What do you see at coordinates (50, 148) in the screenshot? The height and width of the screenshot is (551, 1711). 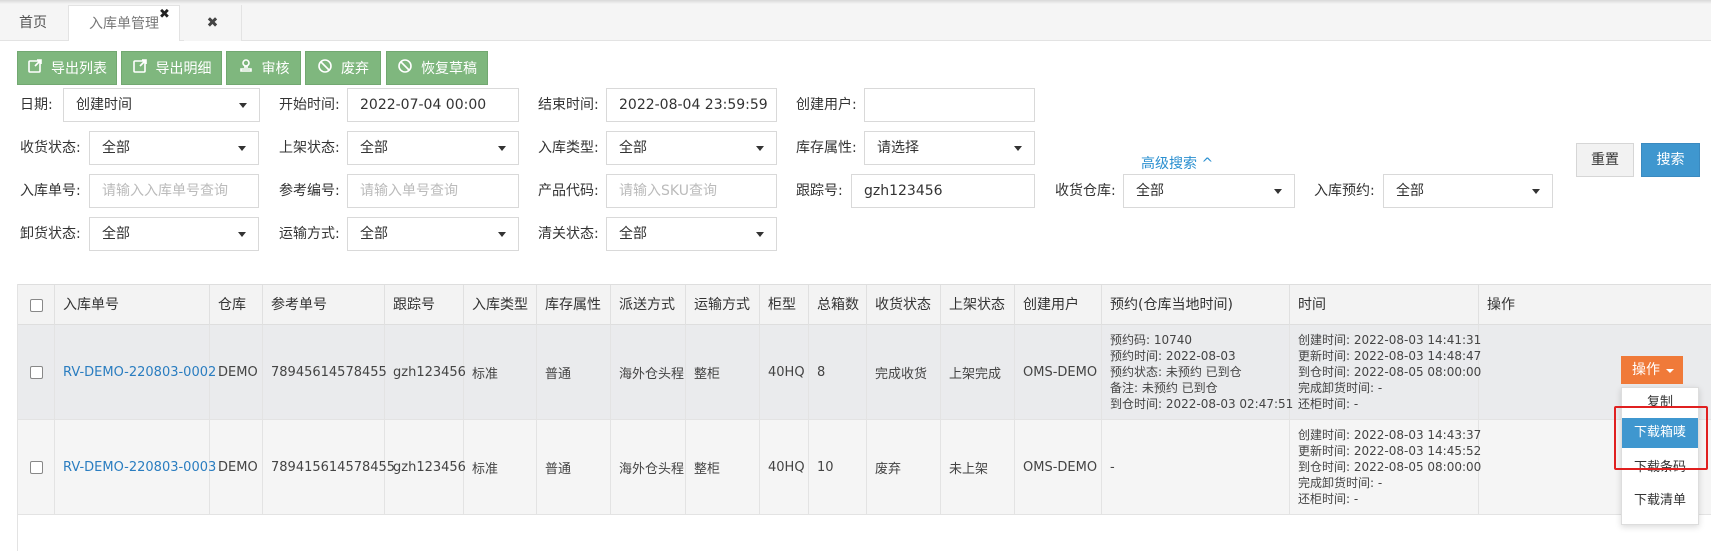 I see `receive-status-label: 收货状态:` at bounding box center [50, 148].